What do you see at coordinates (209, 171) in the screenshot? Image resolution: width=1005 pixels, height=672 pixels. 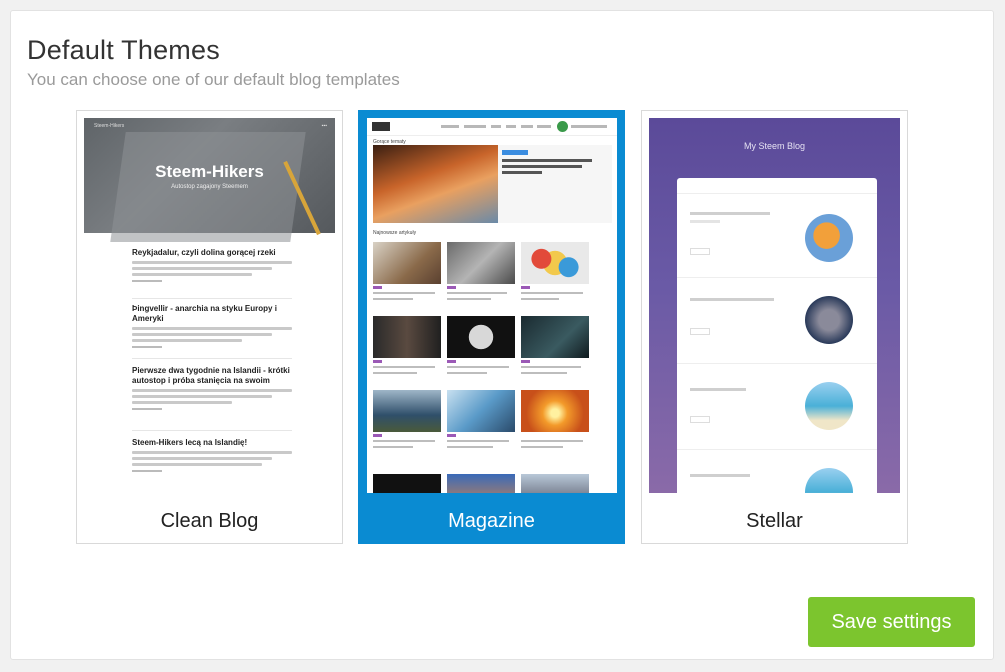 I see `clean-blog-hero-title: Steem-Hikers` at bounding box center [209, 171].